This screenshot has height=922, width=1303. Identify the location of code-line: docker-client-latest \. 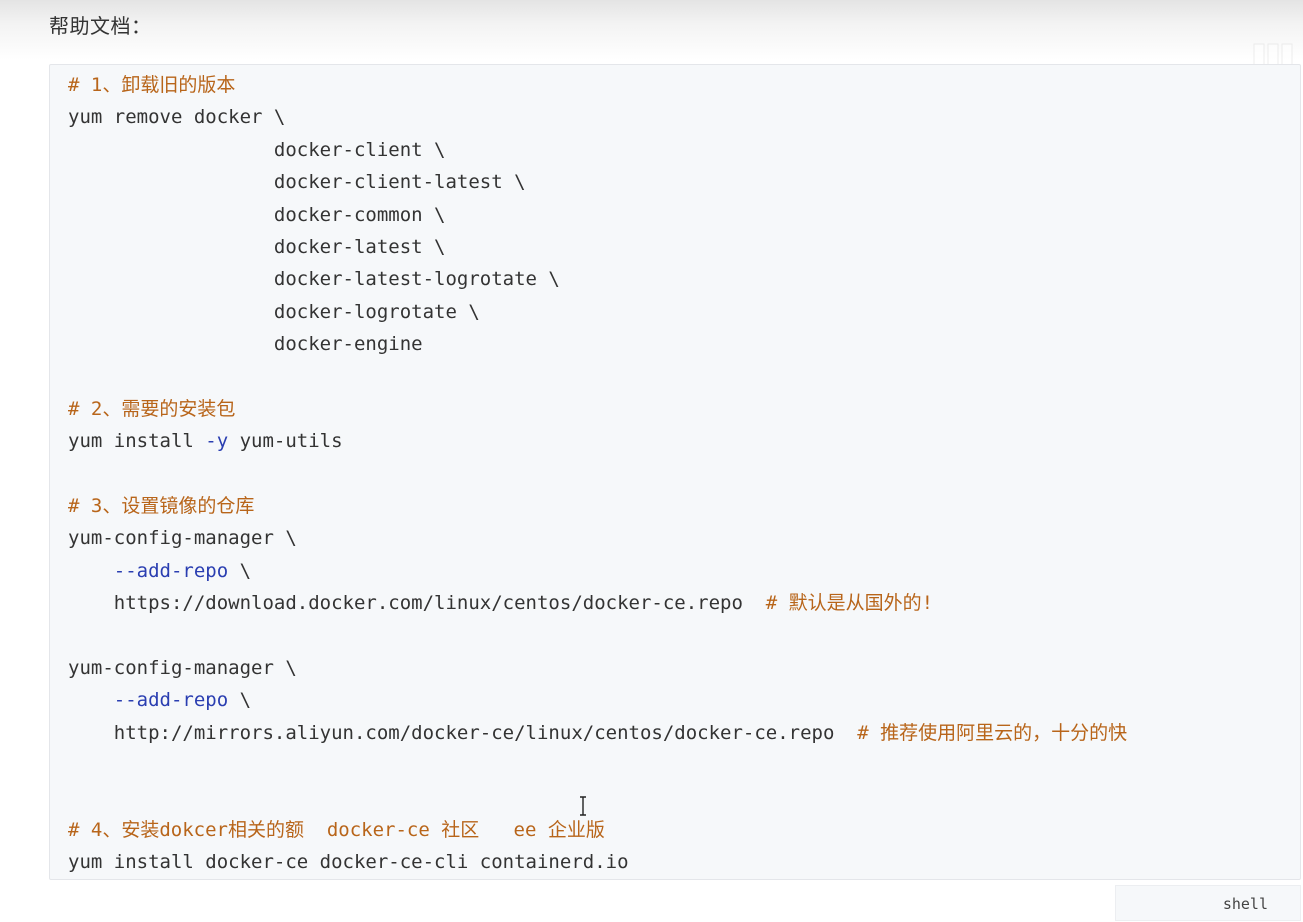
(597, 182).